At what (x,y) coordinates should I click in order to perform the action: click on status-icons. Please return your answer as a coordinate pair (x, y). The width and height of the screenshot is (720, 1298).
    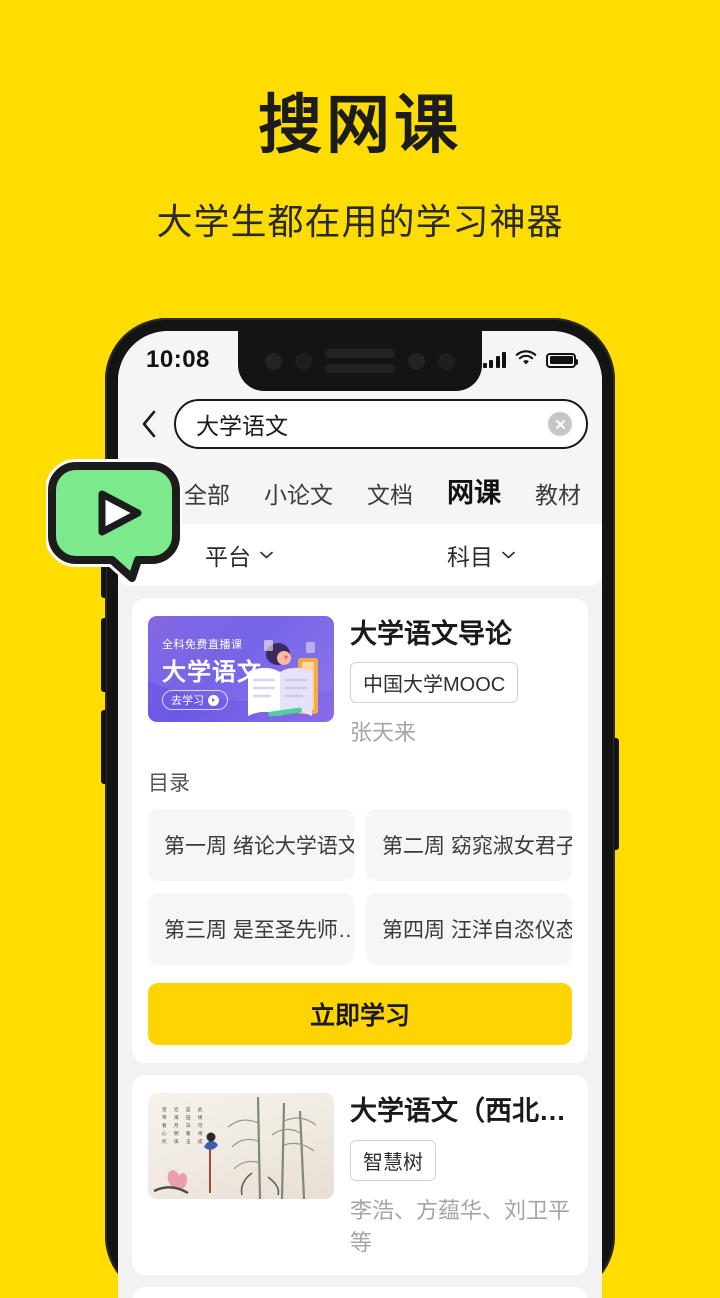
    Looking at the image, I should click on (530, 360).